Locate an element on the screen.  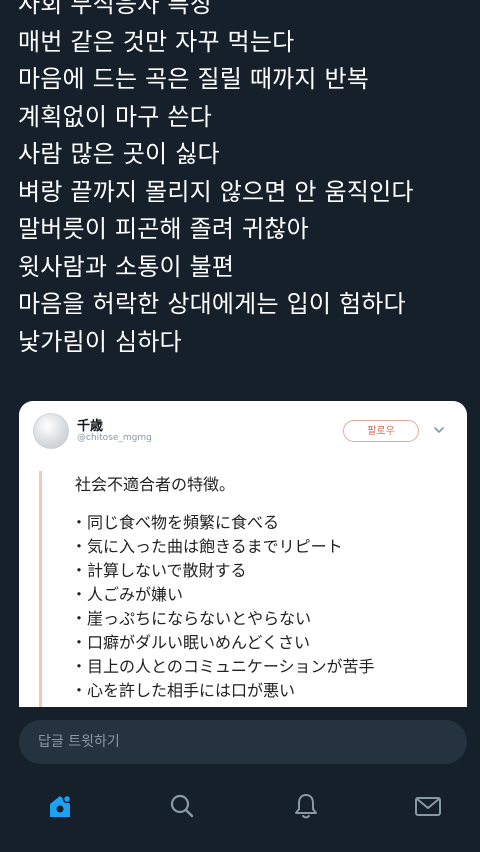
list-item: ・目上の人とのコミュニケーションが苦手 is located at coordinates (223, 666).